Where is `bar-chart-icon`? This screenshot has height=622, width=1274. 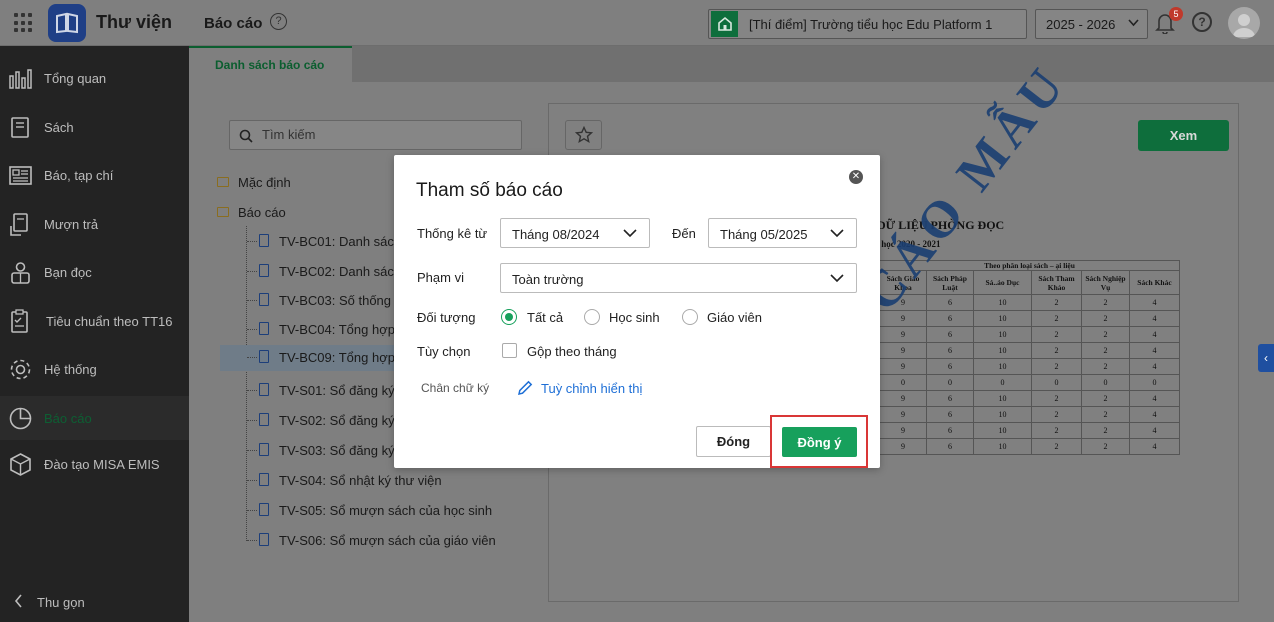 bar-chart-icon is located at coordinates (20, 79).